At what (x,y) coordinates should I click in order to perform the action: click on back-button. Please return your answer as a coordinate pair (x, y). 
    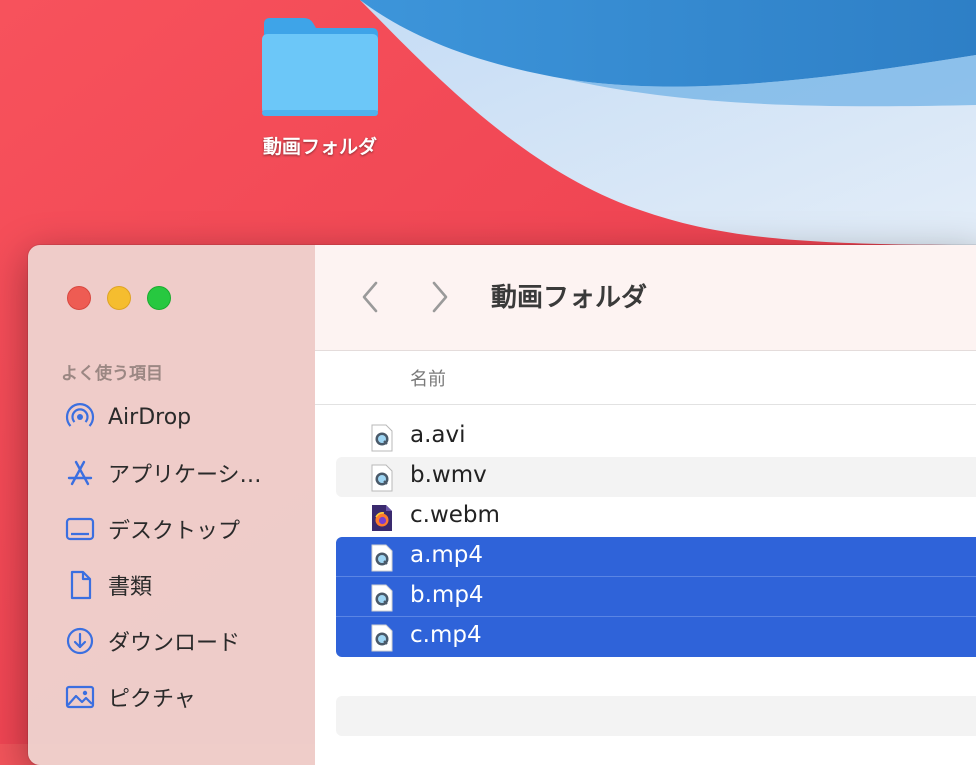
    Looking at the image, I should click on (370, 299).